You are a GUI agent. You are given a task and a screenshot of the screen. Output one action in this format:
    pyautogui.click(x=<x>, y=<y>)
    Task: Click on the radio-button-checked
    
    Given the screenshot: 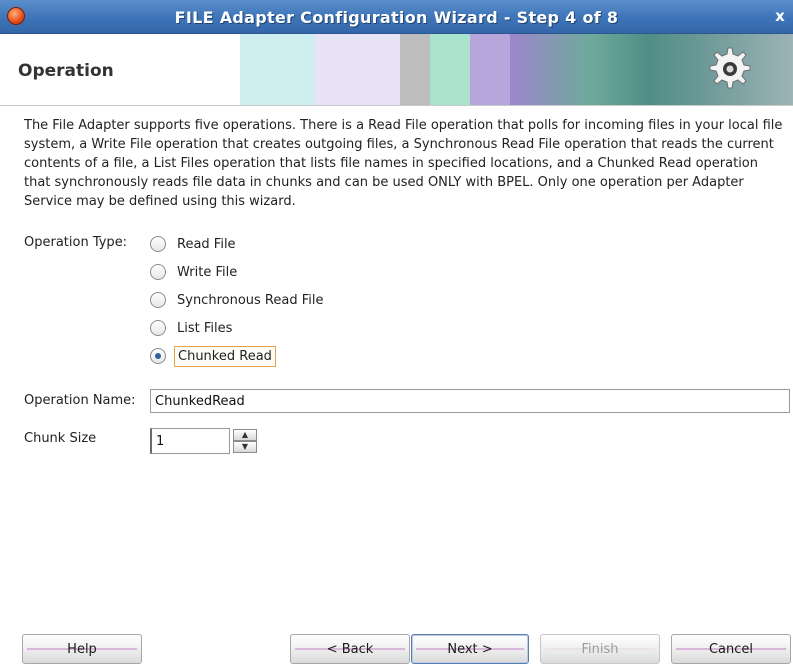 What is the action you would take?
    pyautogui.click(x=158, y=356)
    